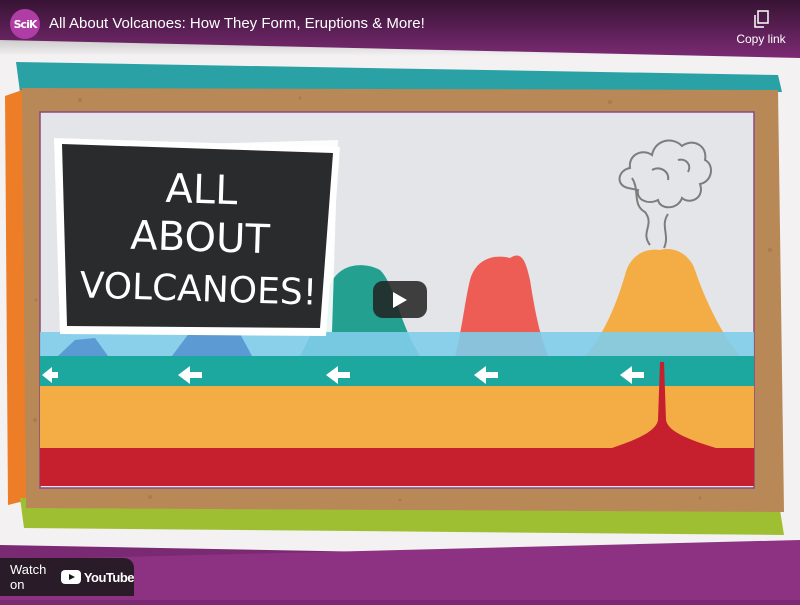  What do you see at coordinates (200, 238) in the screenshot?
I see `chalkboard-line-2: ABOUT` at bounding box center [200, 238].